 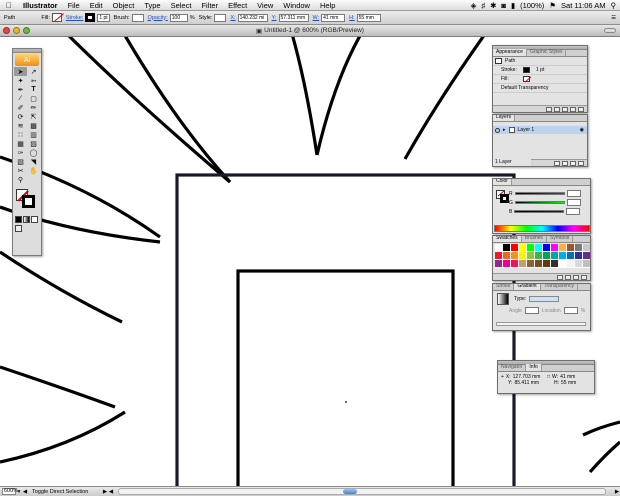 What do you see at coordinates (33, 170) in the screenshot?
I see `hand-tool-icon: ✋` at bounding box center [33, 170].